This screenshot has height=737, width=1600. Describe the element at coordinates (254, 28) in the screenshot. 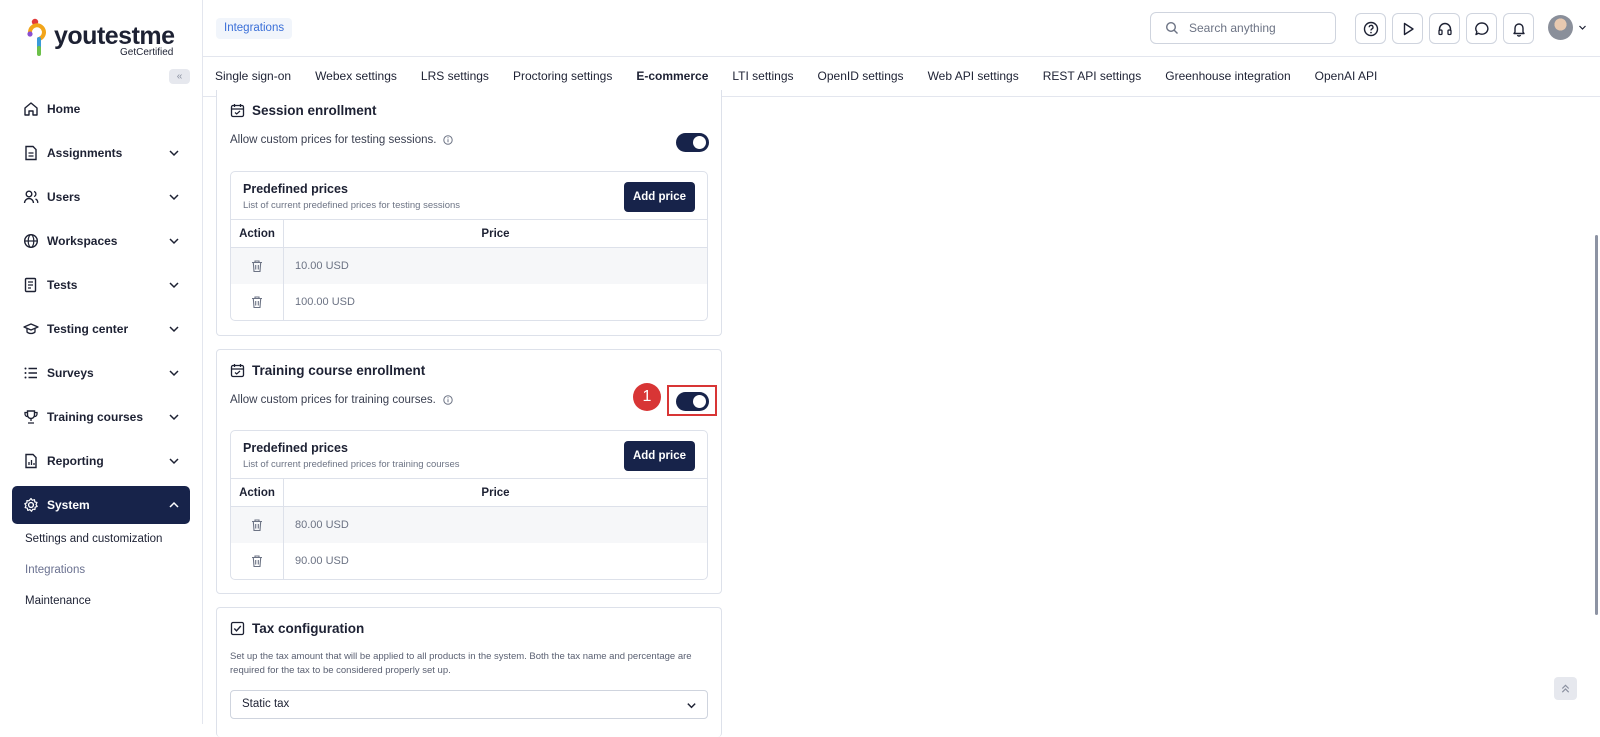

I see `breadcrumb: Integrations` at that location.